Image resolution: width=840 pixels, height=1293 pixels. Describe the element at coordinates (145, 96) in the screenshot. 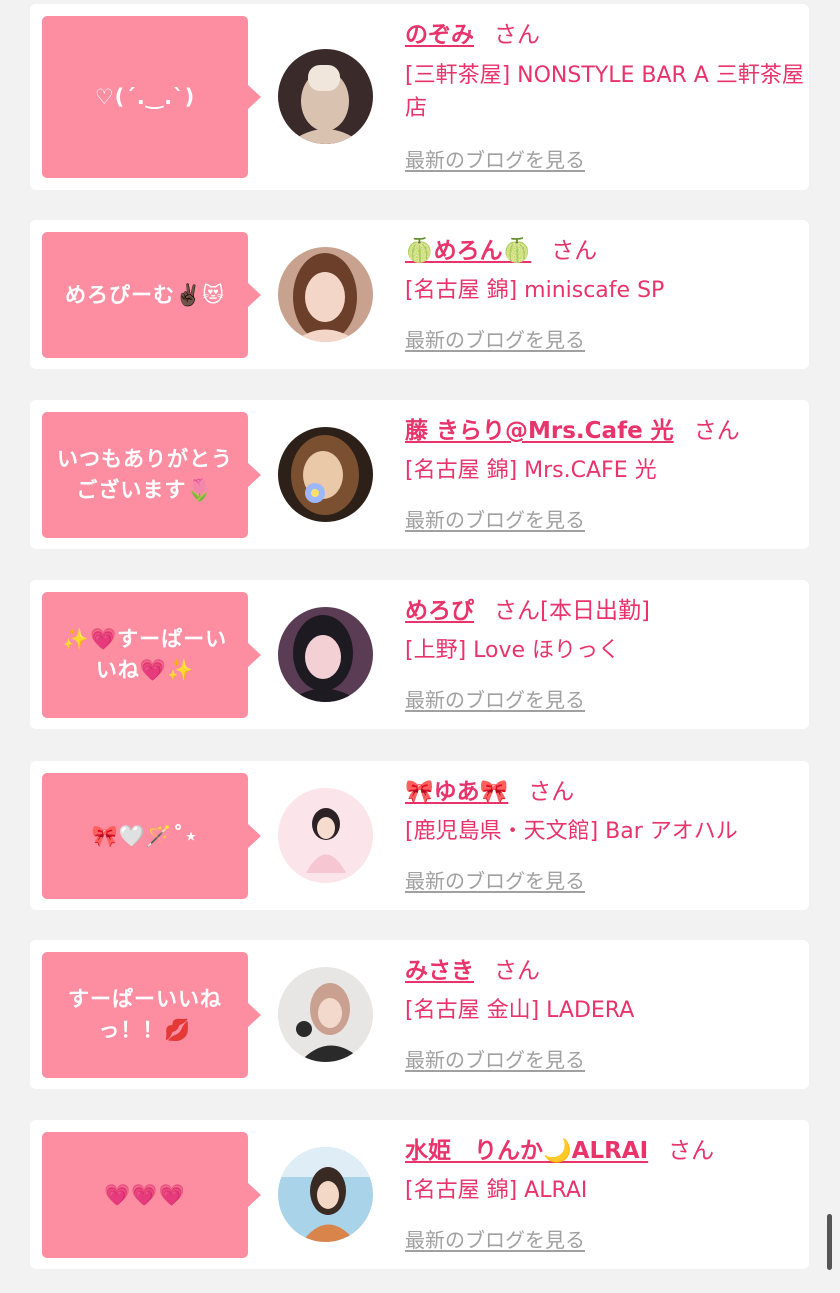

I see `message-text: ♡(ˊ.‿.ˋ)` at that location.